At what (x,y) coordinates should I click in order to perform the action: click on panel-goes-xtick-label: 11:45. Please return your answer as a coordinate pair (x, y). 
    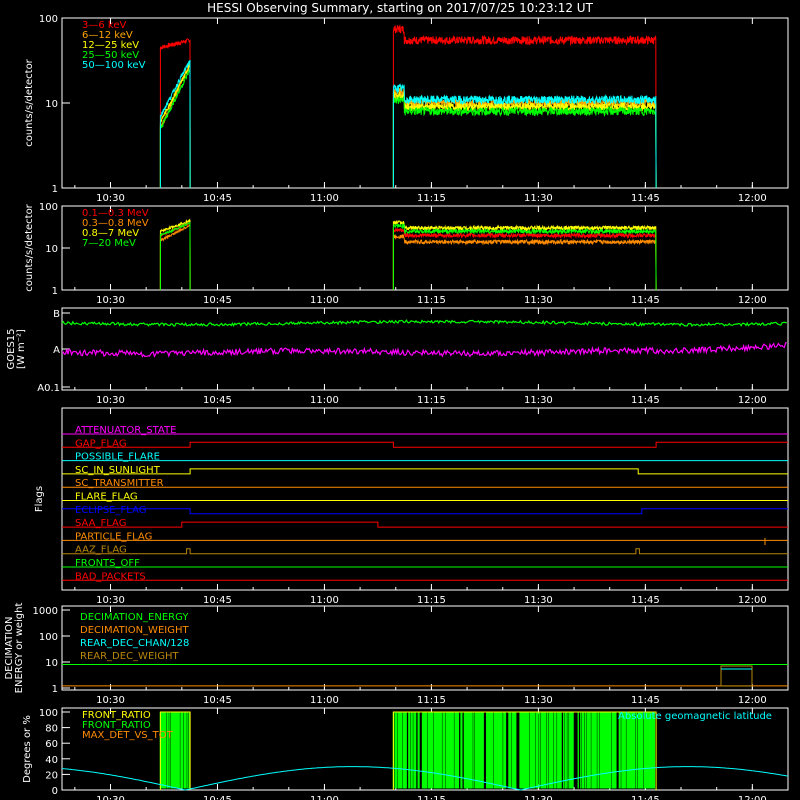
    Looking at the image, I should click on (645, 400).